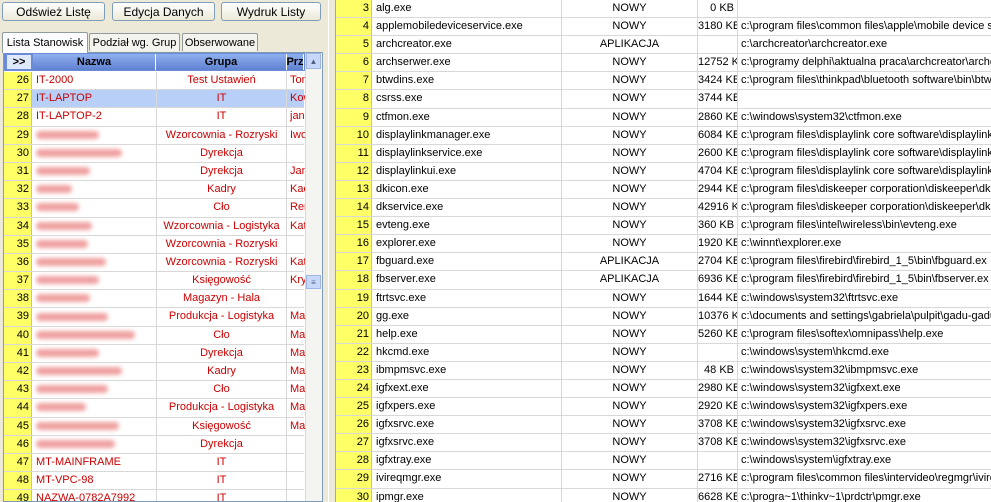  What do you see at coordinates (221, 135) in the screenshot?
I see `workstation-group: Wzorcownia - Rozryski` at bounding box center [221, 135].